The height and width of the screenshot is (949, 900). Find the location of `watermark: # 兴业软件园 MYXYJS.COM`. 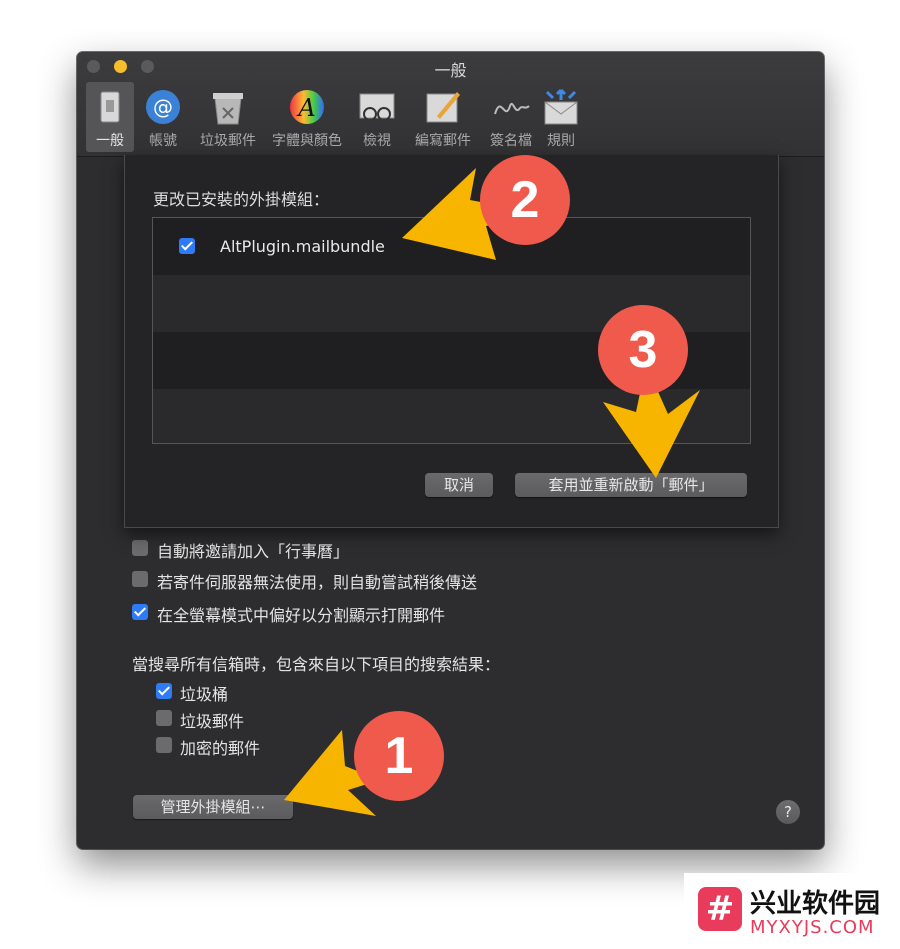

watermark: # 兴业软件园 MYXYJS.COM is located at coordinates (792, 911).